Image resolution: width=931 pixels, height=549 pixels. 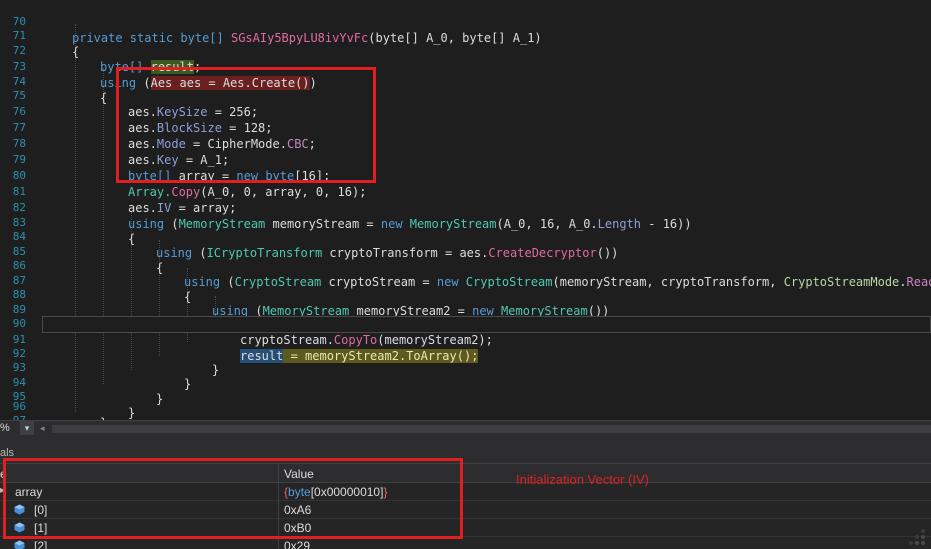 I want to click on resize-grip-icon, so click(x=916, y=536).